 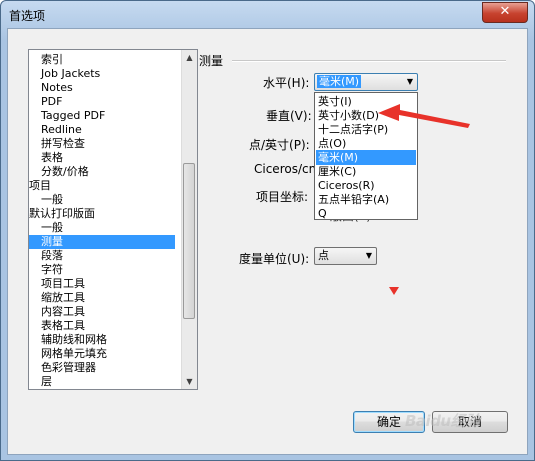 What do you see at coordinates (274, 259) in the screenshot?
I see `unit-label: 度量单位(U):` at bounding box center [274, 259].